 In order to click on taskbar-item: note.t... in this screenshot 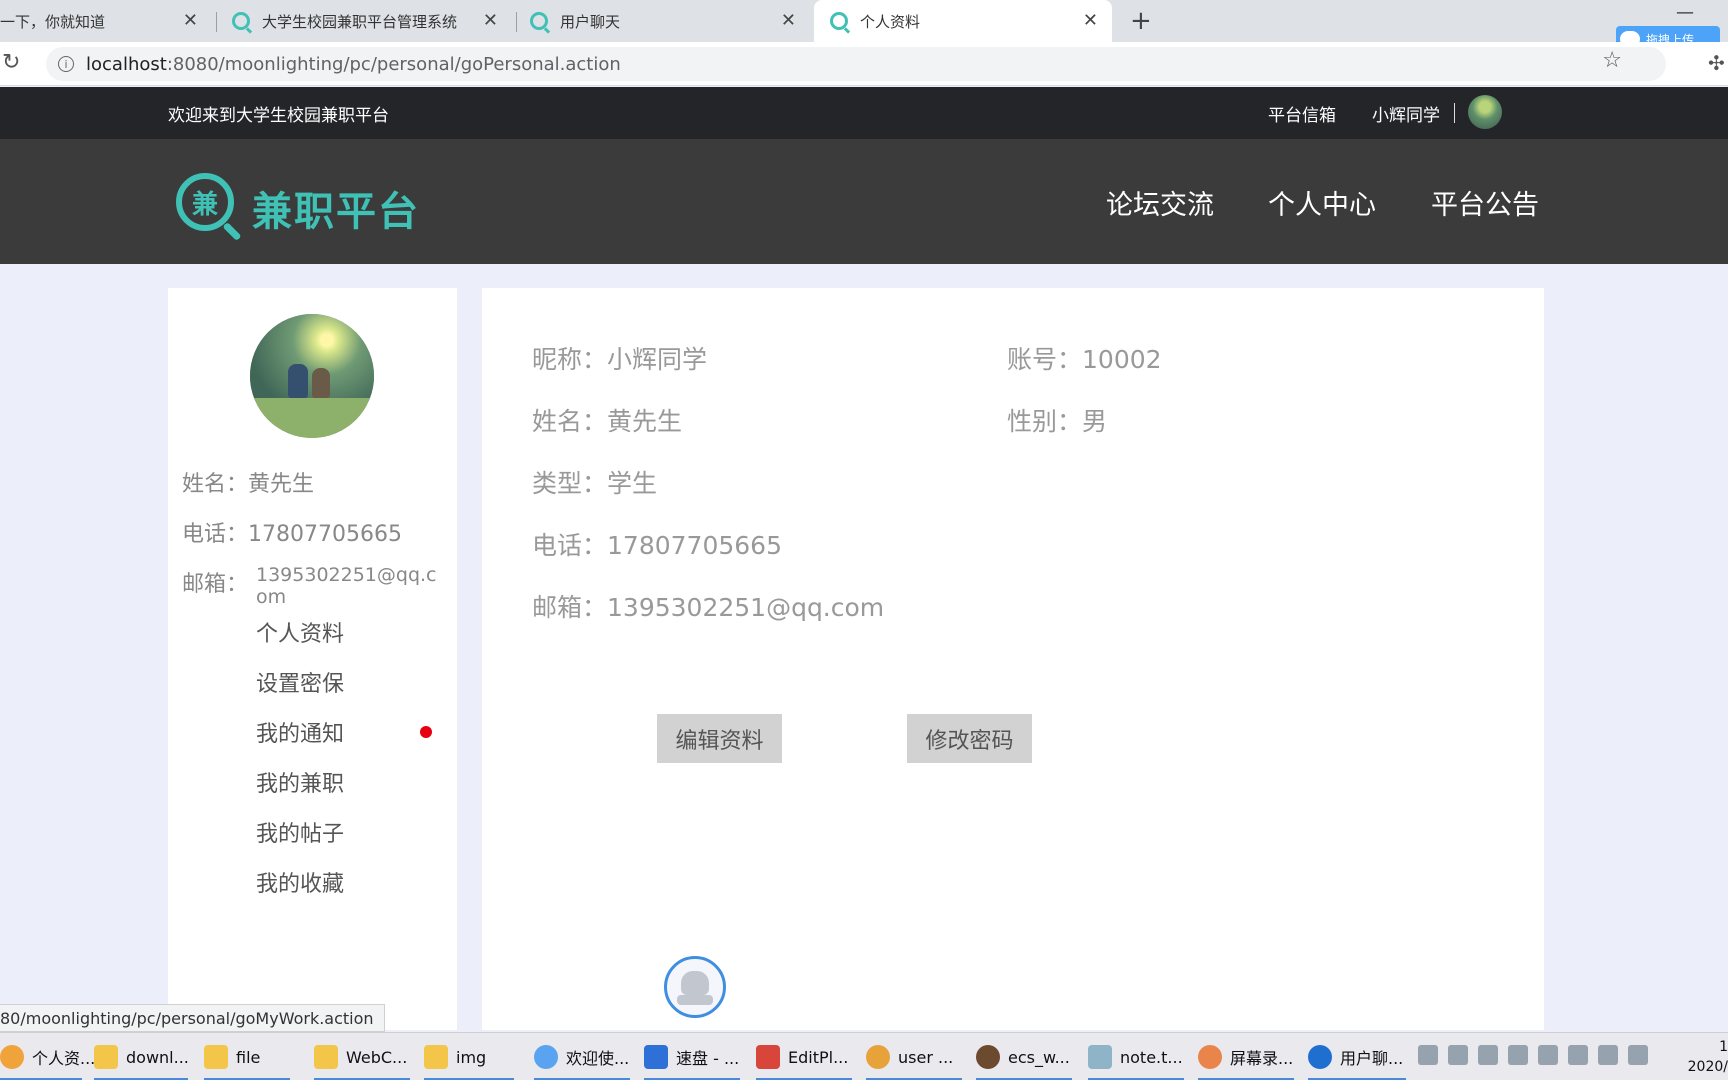, I will do `click(1136, 1056)`.